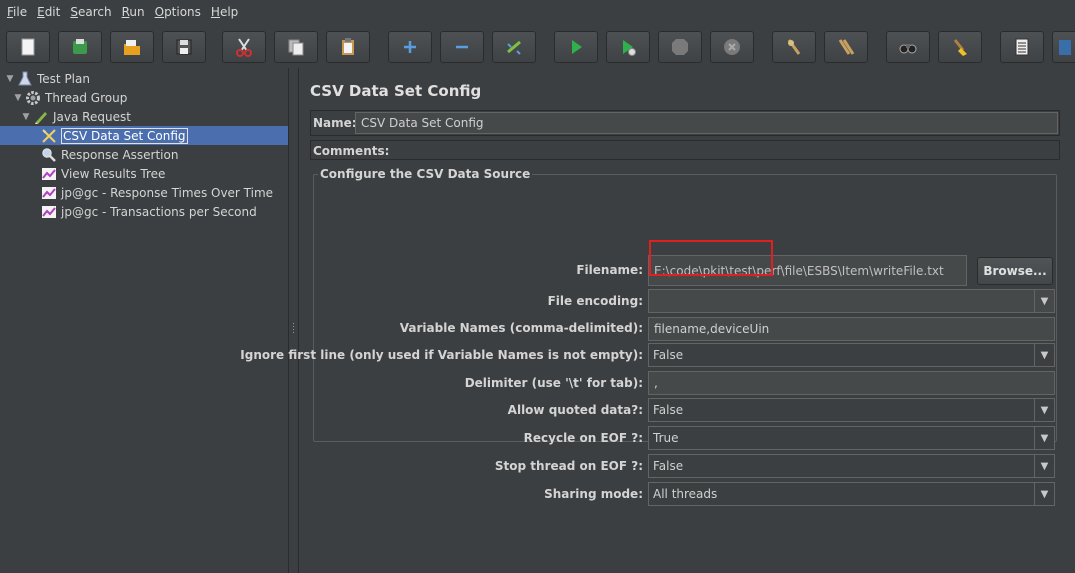 The height and width of the screenshot is (573, 1075). I want to click on tree-item-transactions-per-second: jp@gc - Transactions per Second, so click(148, 211).